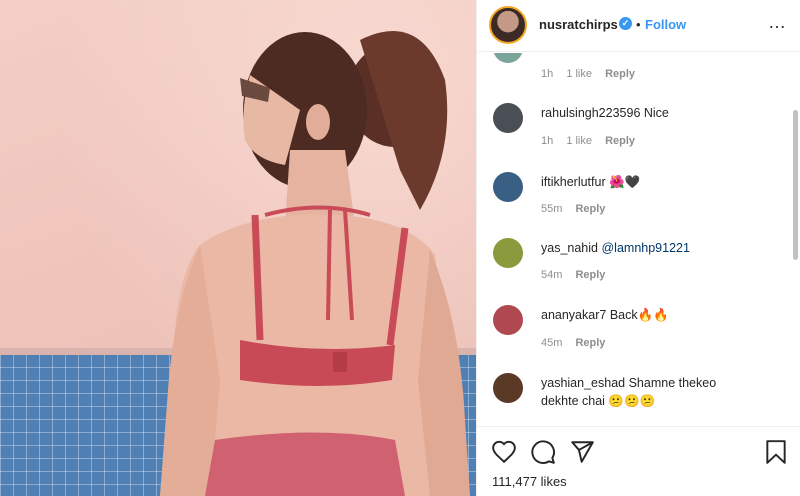 This screenshot has height=496, width=800. Describe the element at coordinates (625, 182) in the screenshot. I see `comment-text: 🌺🖤` at that location.